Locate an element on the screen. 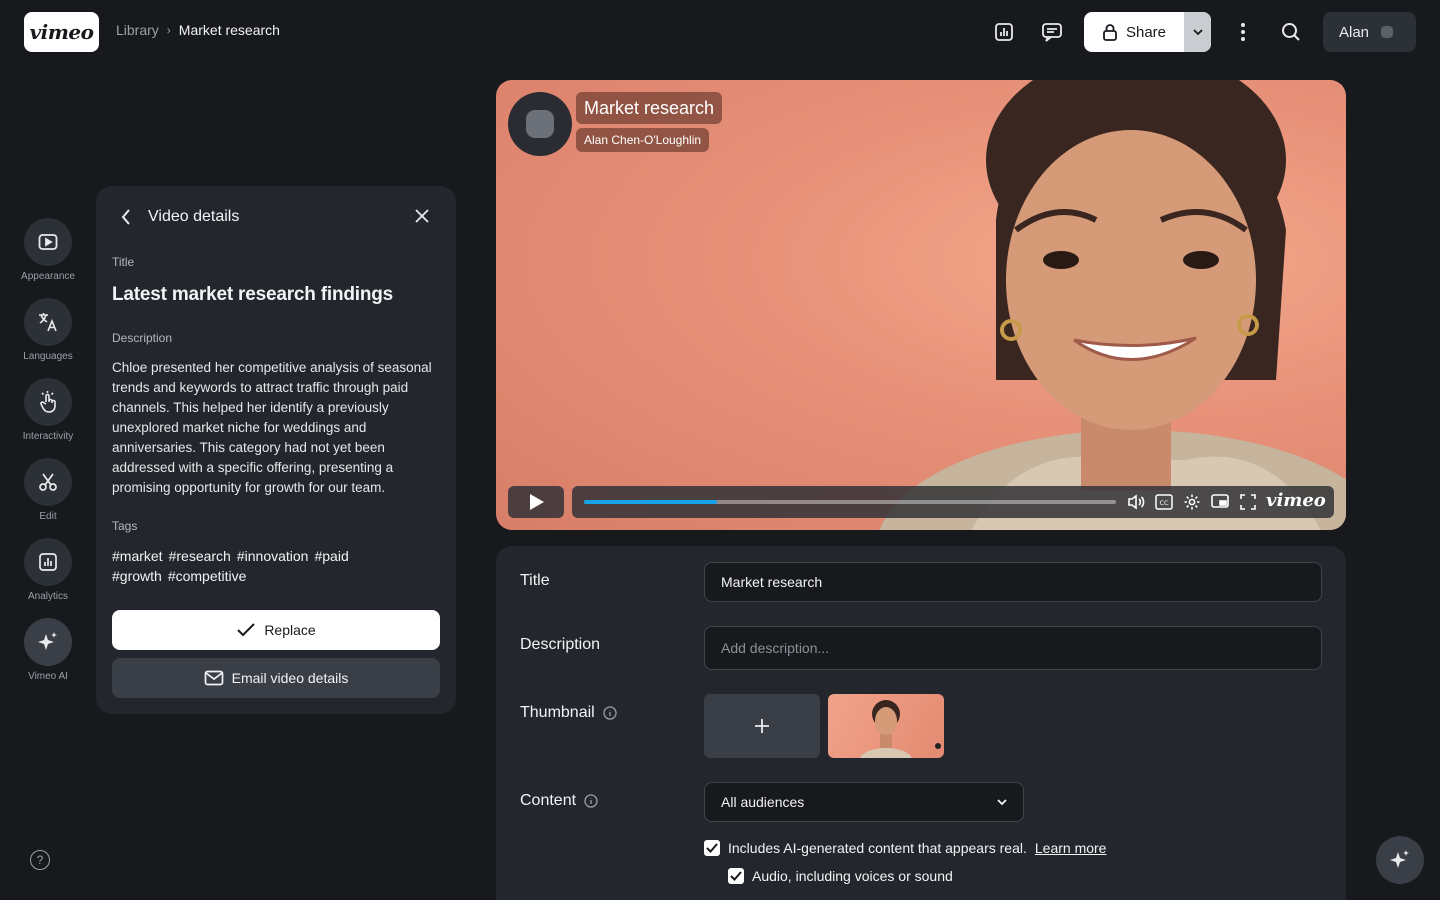 The width and height of the screenshot is (1440, 900). learn-more-link: Learn more is located at coordinates (1071, 848).